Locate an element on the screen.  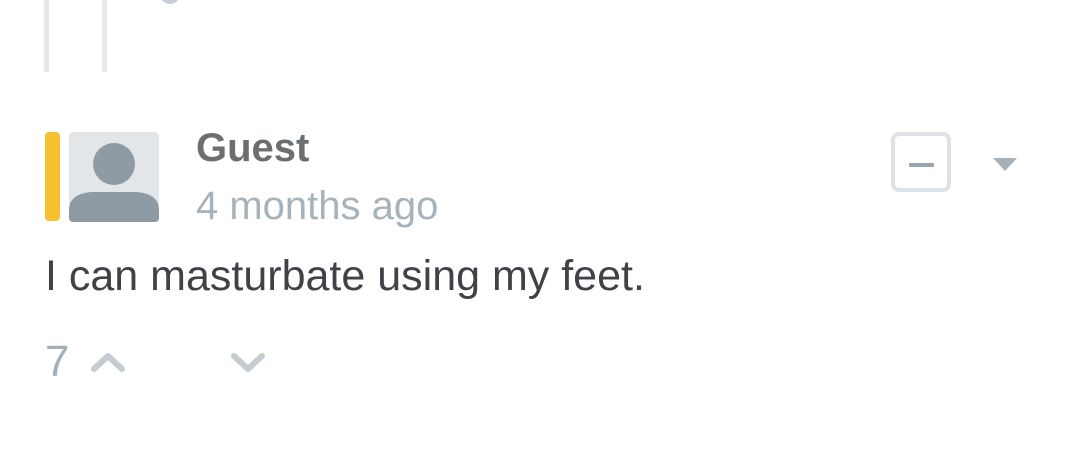
avatar is located at coordinates (114, 177).